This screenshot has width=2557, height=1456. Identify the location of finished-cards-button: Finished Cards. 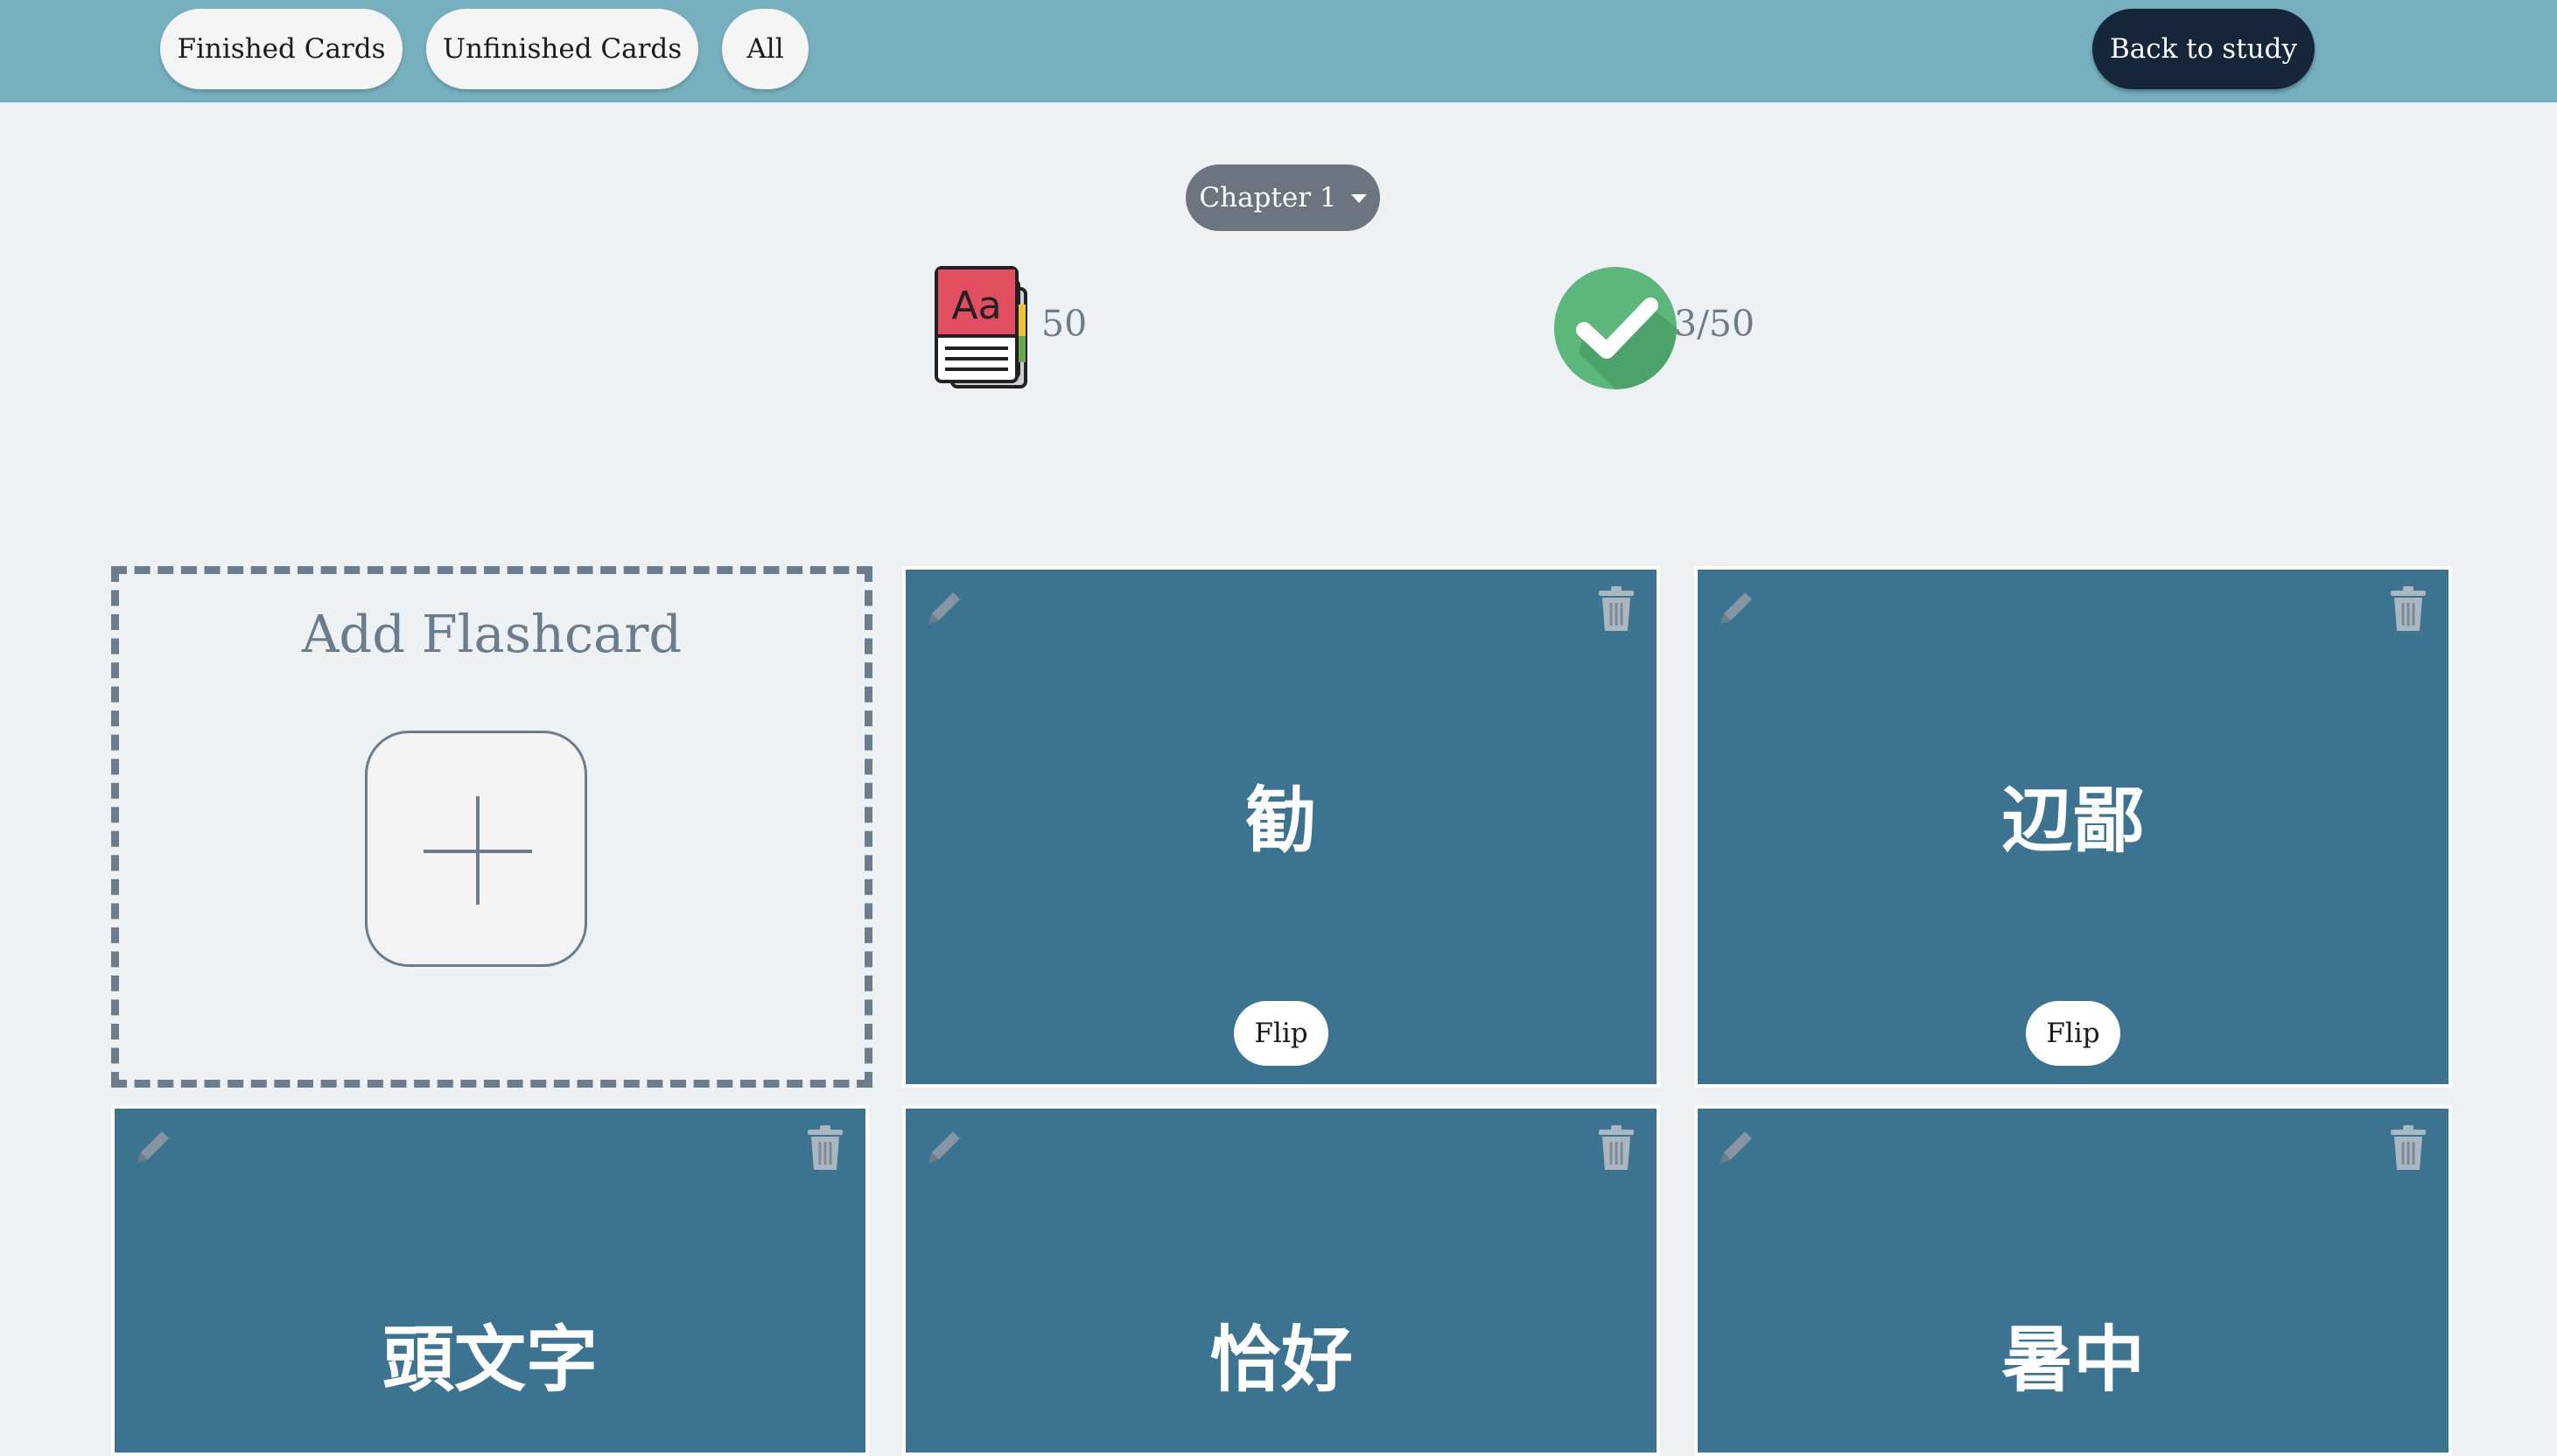
(281, 49).